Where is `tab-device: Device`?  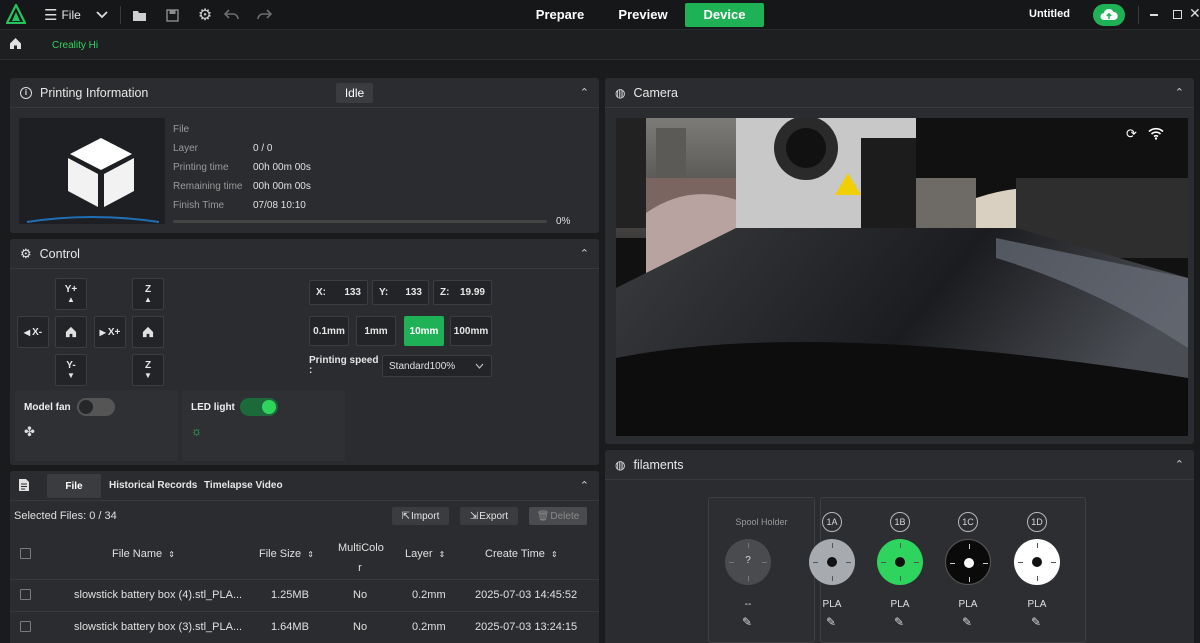
tab-device: Device is located at coordinates (724, 15).